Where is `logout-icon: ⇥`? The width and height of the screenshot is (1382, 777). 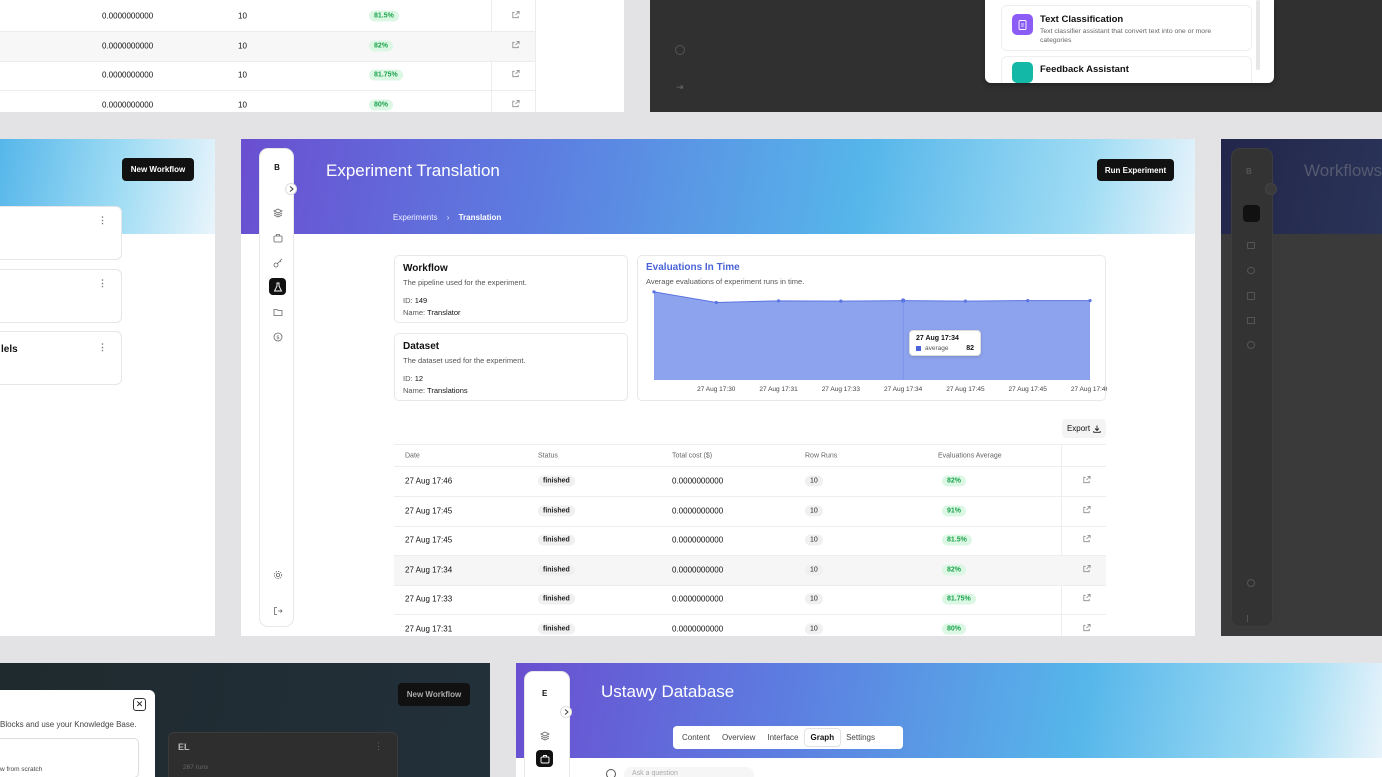
logout-icon: ⇥ is located at coordinates (680, 87).